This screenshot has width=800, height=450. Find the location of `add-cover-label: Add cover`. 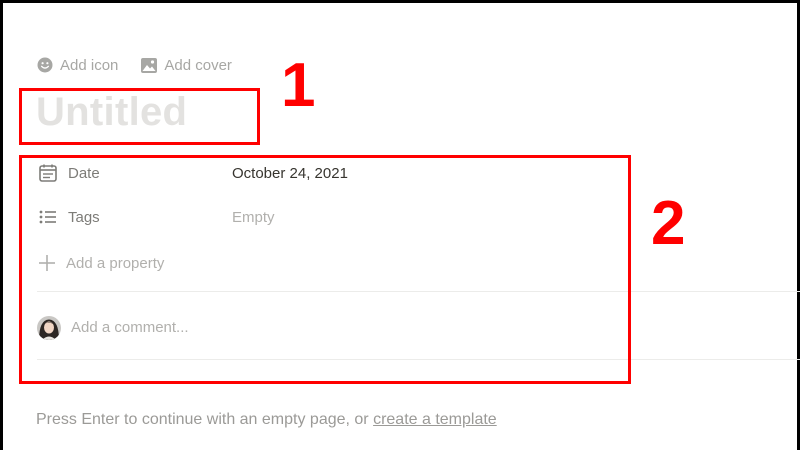

add-cover-label: Add cover is located at coordinates (198, 65).